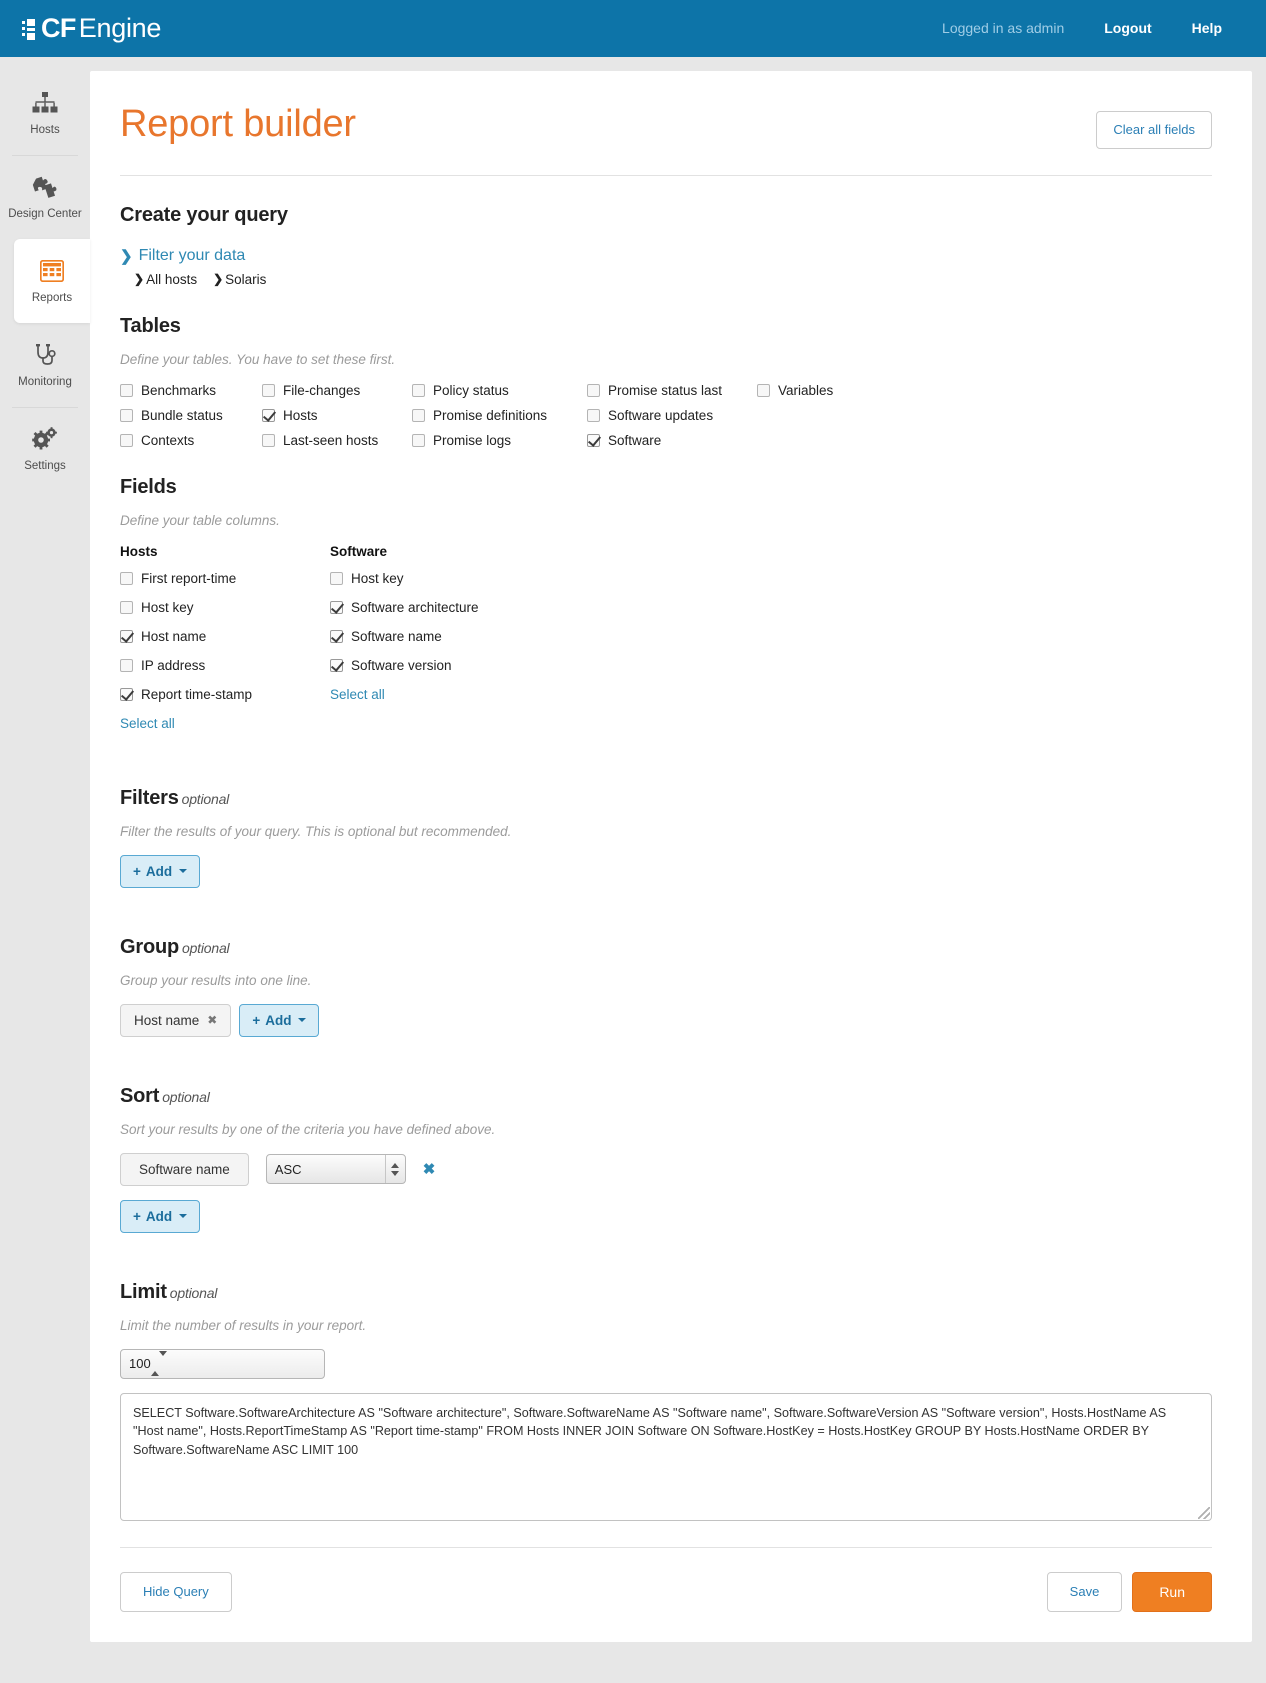 This screenshot has height=1683, width=1266. I want to click on field-checkbox-software-version: Software version, so click(460, 665).